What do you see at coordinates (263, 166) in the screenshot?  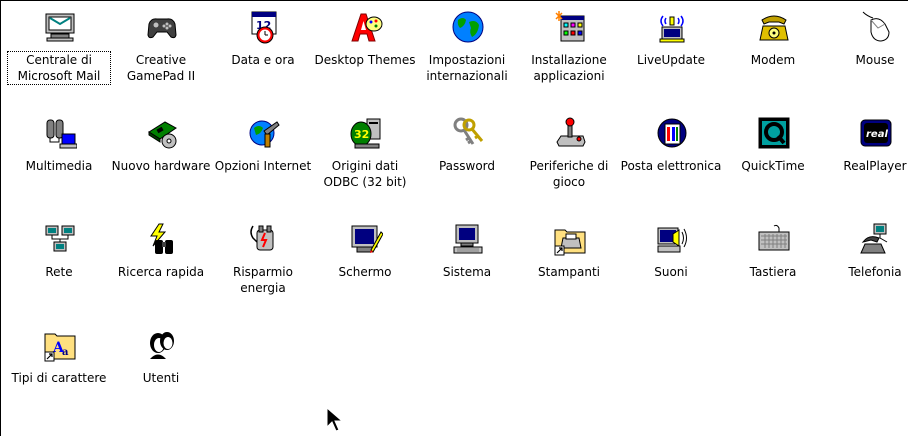 I see `item-label: Opzioni Internet` at bounding box center [263, 166].